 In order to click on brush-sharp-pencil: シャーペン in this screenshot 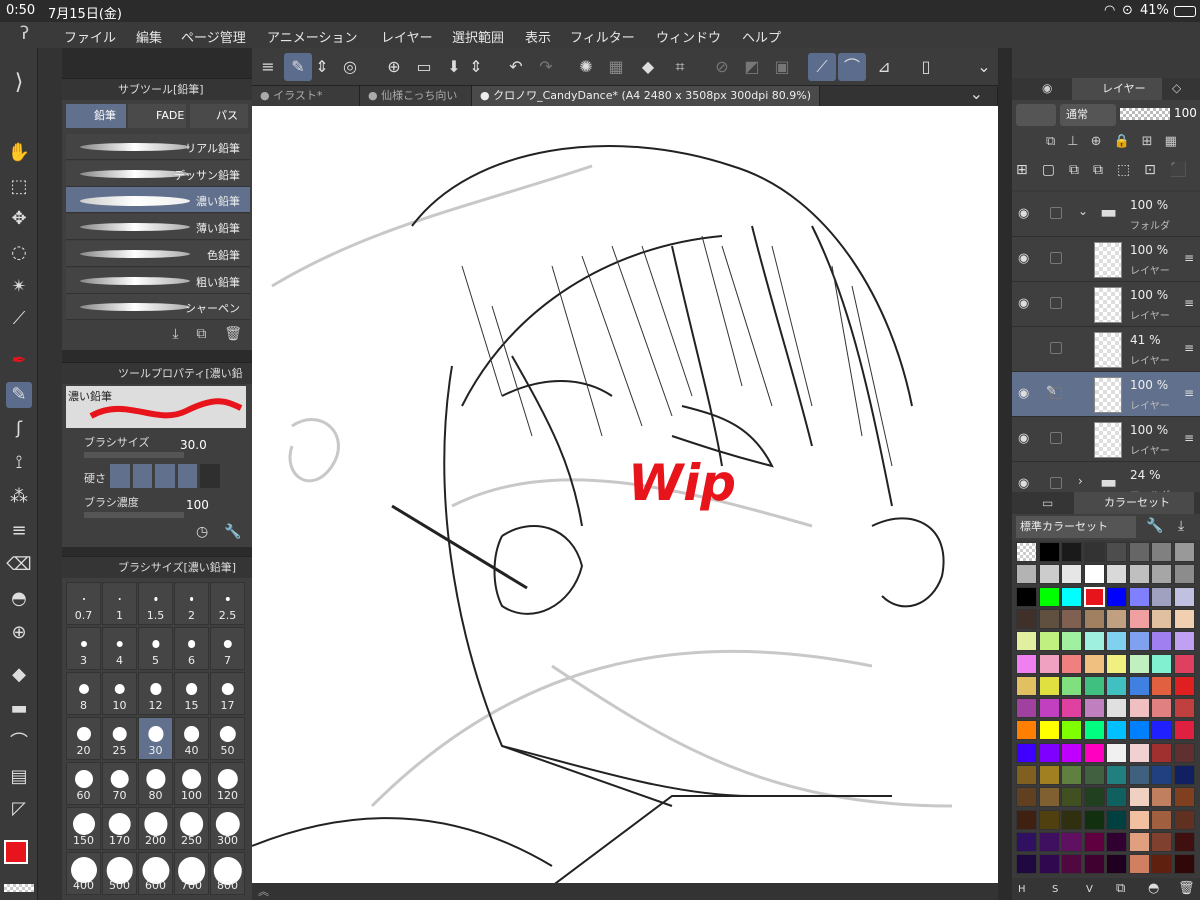, I will do `click(158, 307)`.